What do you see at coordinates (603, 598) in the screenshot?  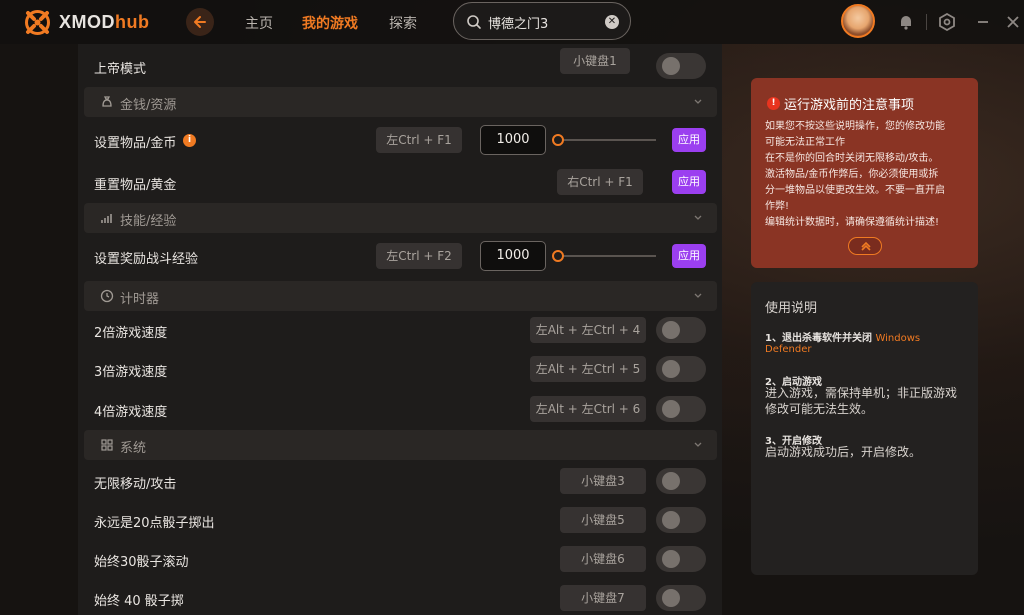 I see `hotkey-badge: 小键盘7` at bounding box center [603, 598].